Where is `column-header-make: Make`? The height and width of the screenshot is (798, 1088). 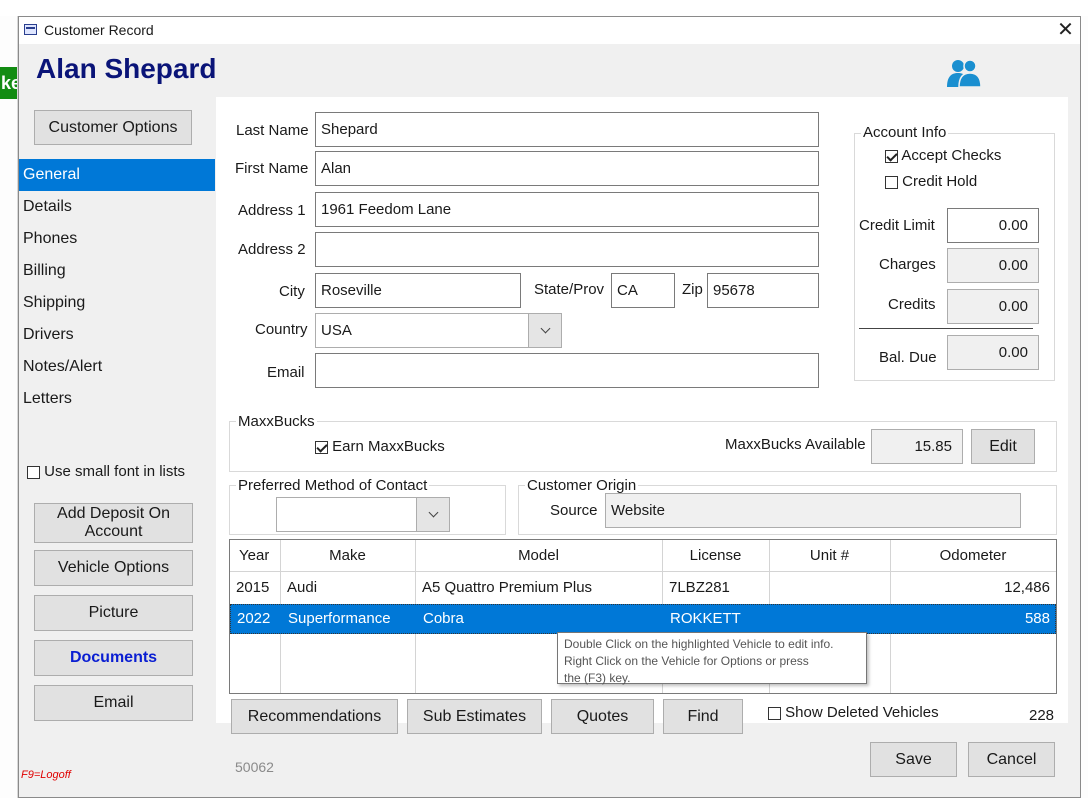 column-header-make: Make is located at coordinates (347, 556).